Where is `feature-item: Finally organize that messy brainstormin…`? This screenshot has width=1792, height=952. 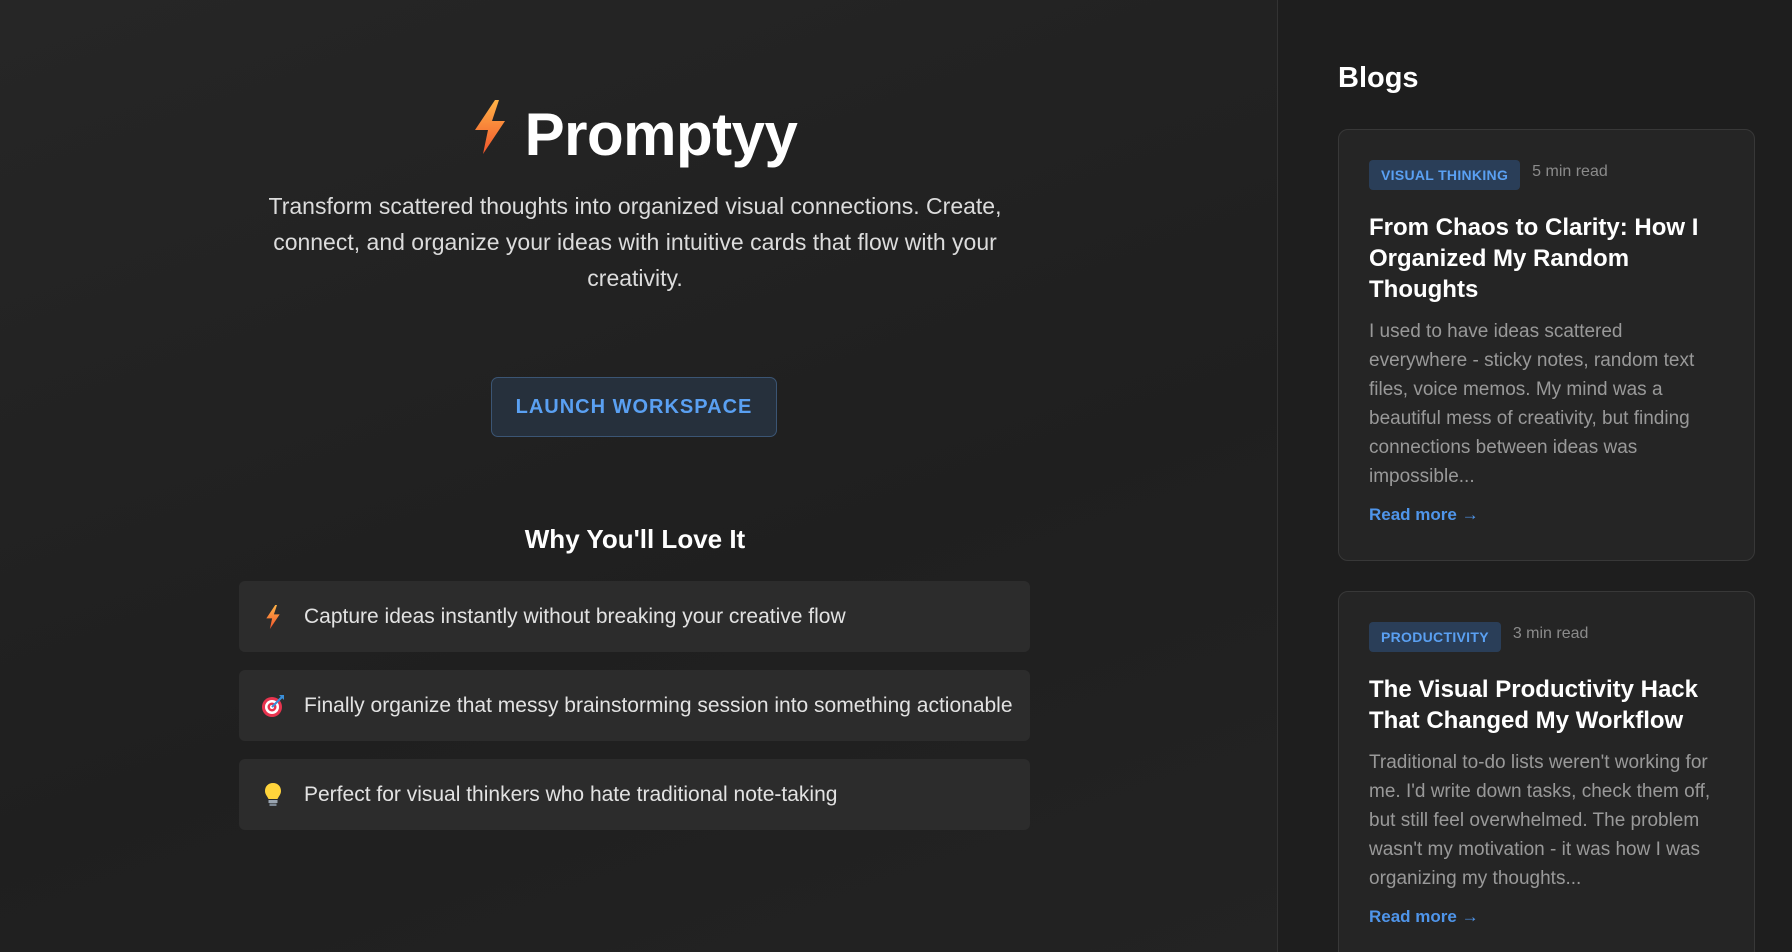
feature-item: Finally organize that messy brainstormin… is located at coordinates (634, 705).